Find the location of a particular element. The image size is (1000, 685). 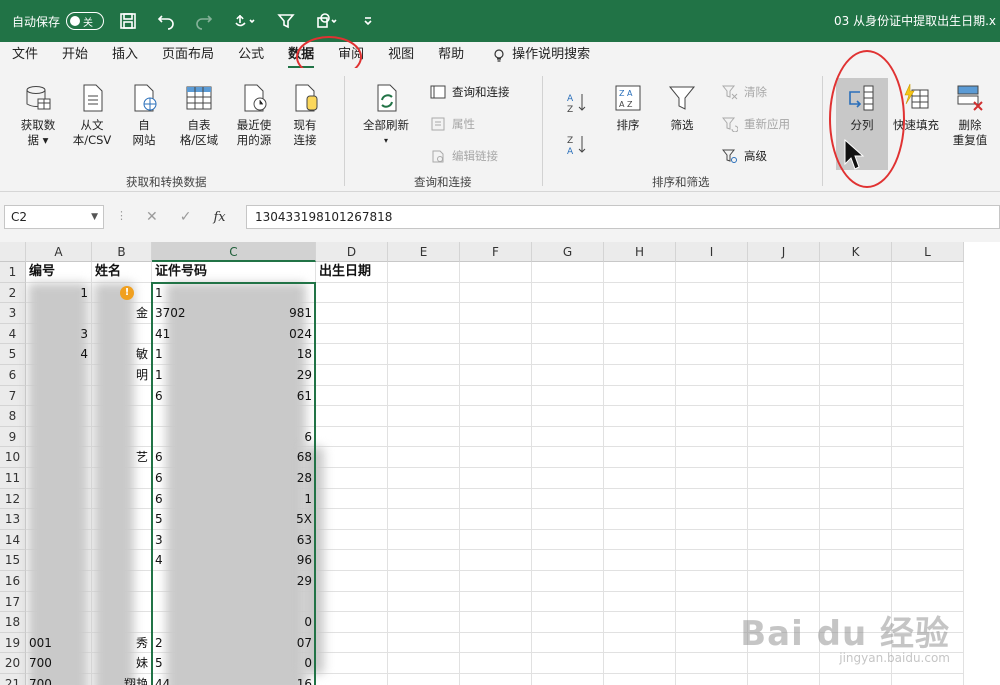

cell-b: 翔艳 is located at coordinates (125, 679).